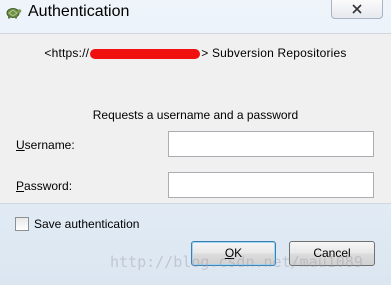 The width and height of the screenshot is (391, 285). I want to click on close-button, so click(357, 9).